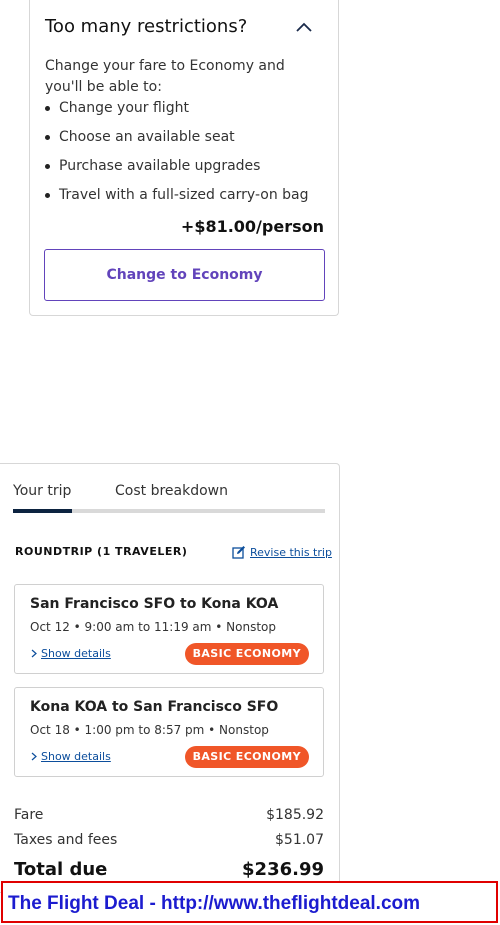 This screenshot has width=500, height=925. Describe the element at coordinates (304, 27) in the screenshot. I see `chevron-up-icon` at that location.